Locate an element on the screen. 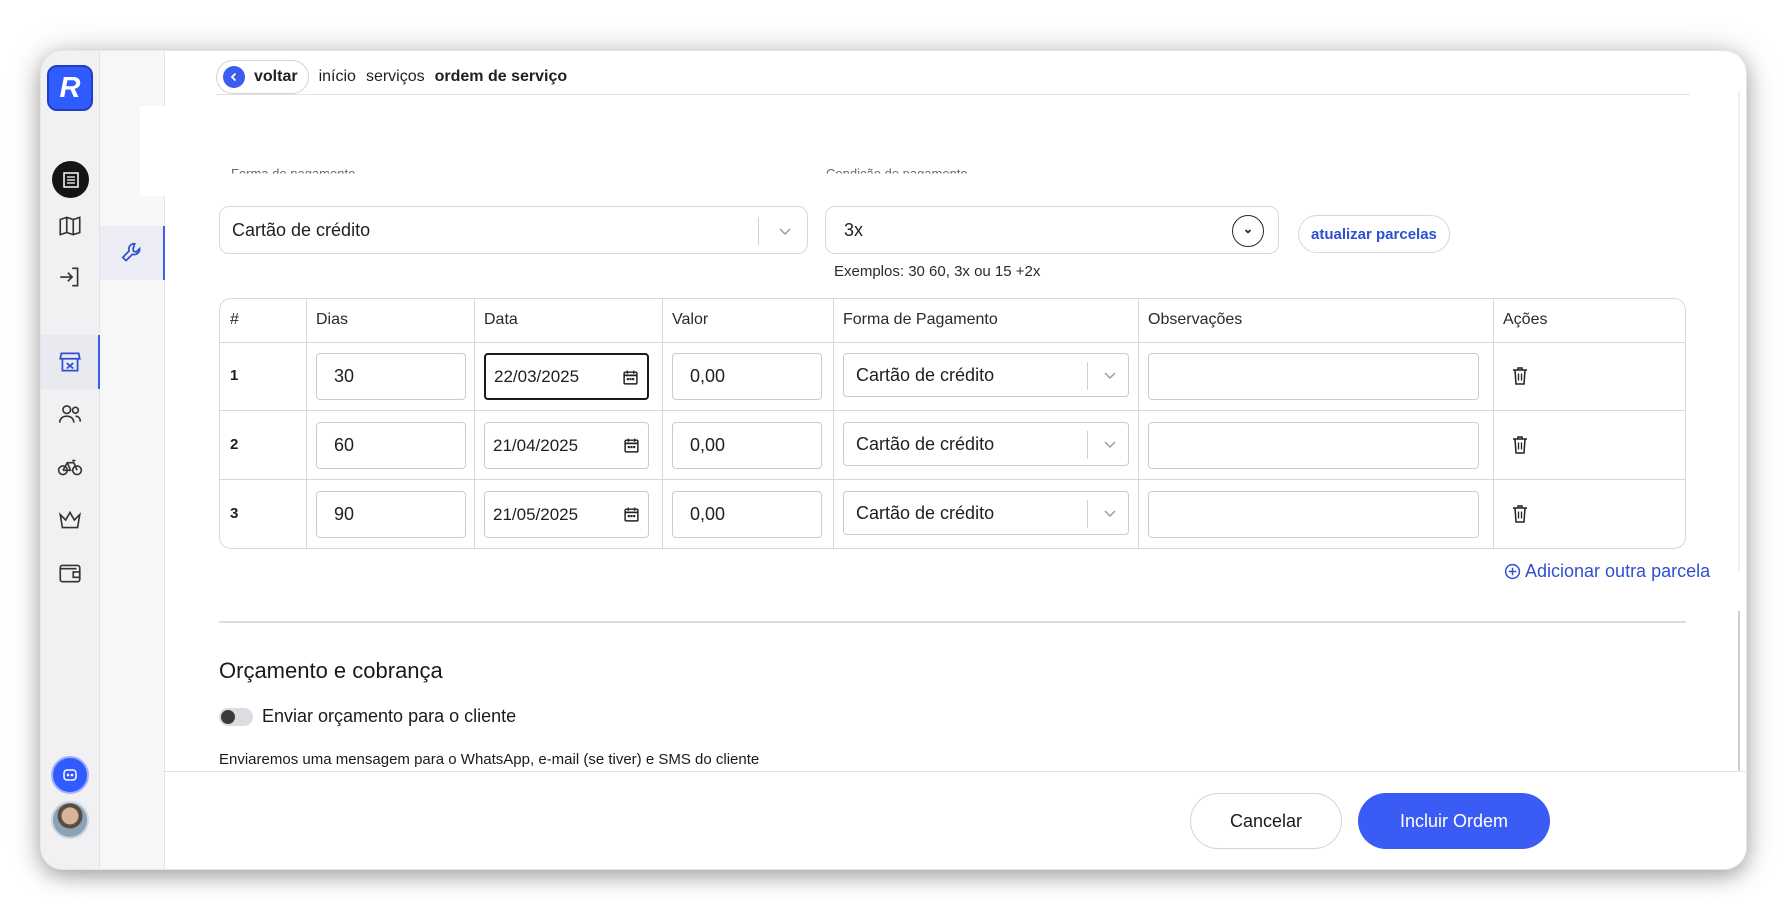 The height and width of the screenshot is (914, 1791). icon-sidebar: R is located at coordinates (70, 460).